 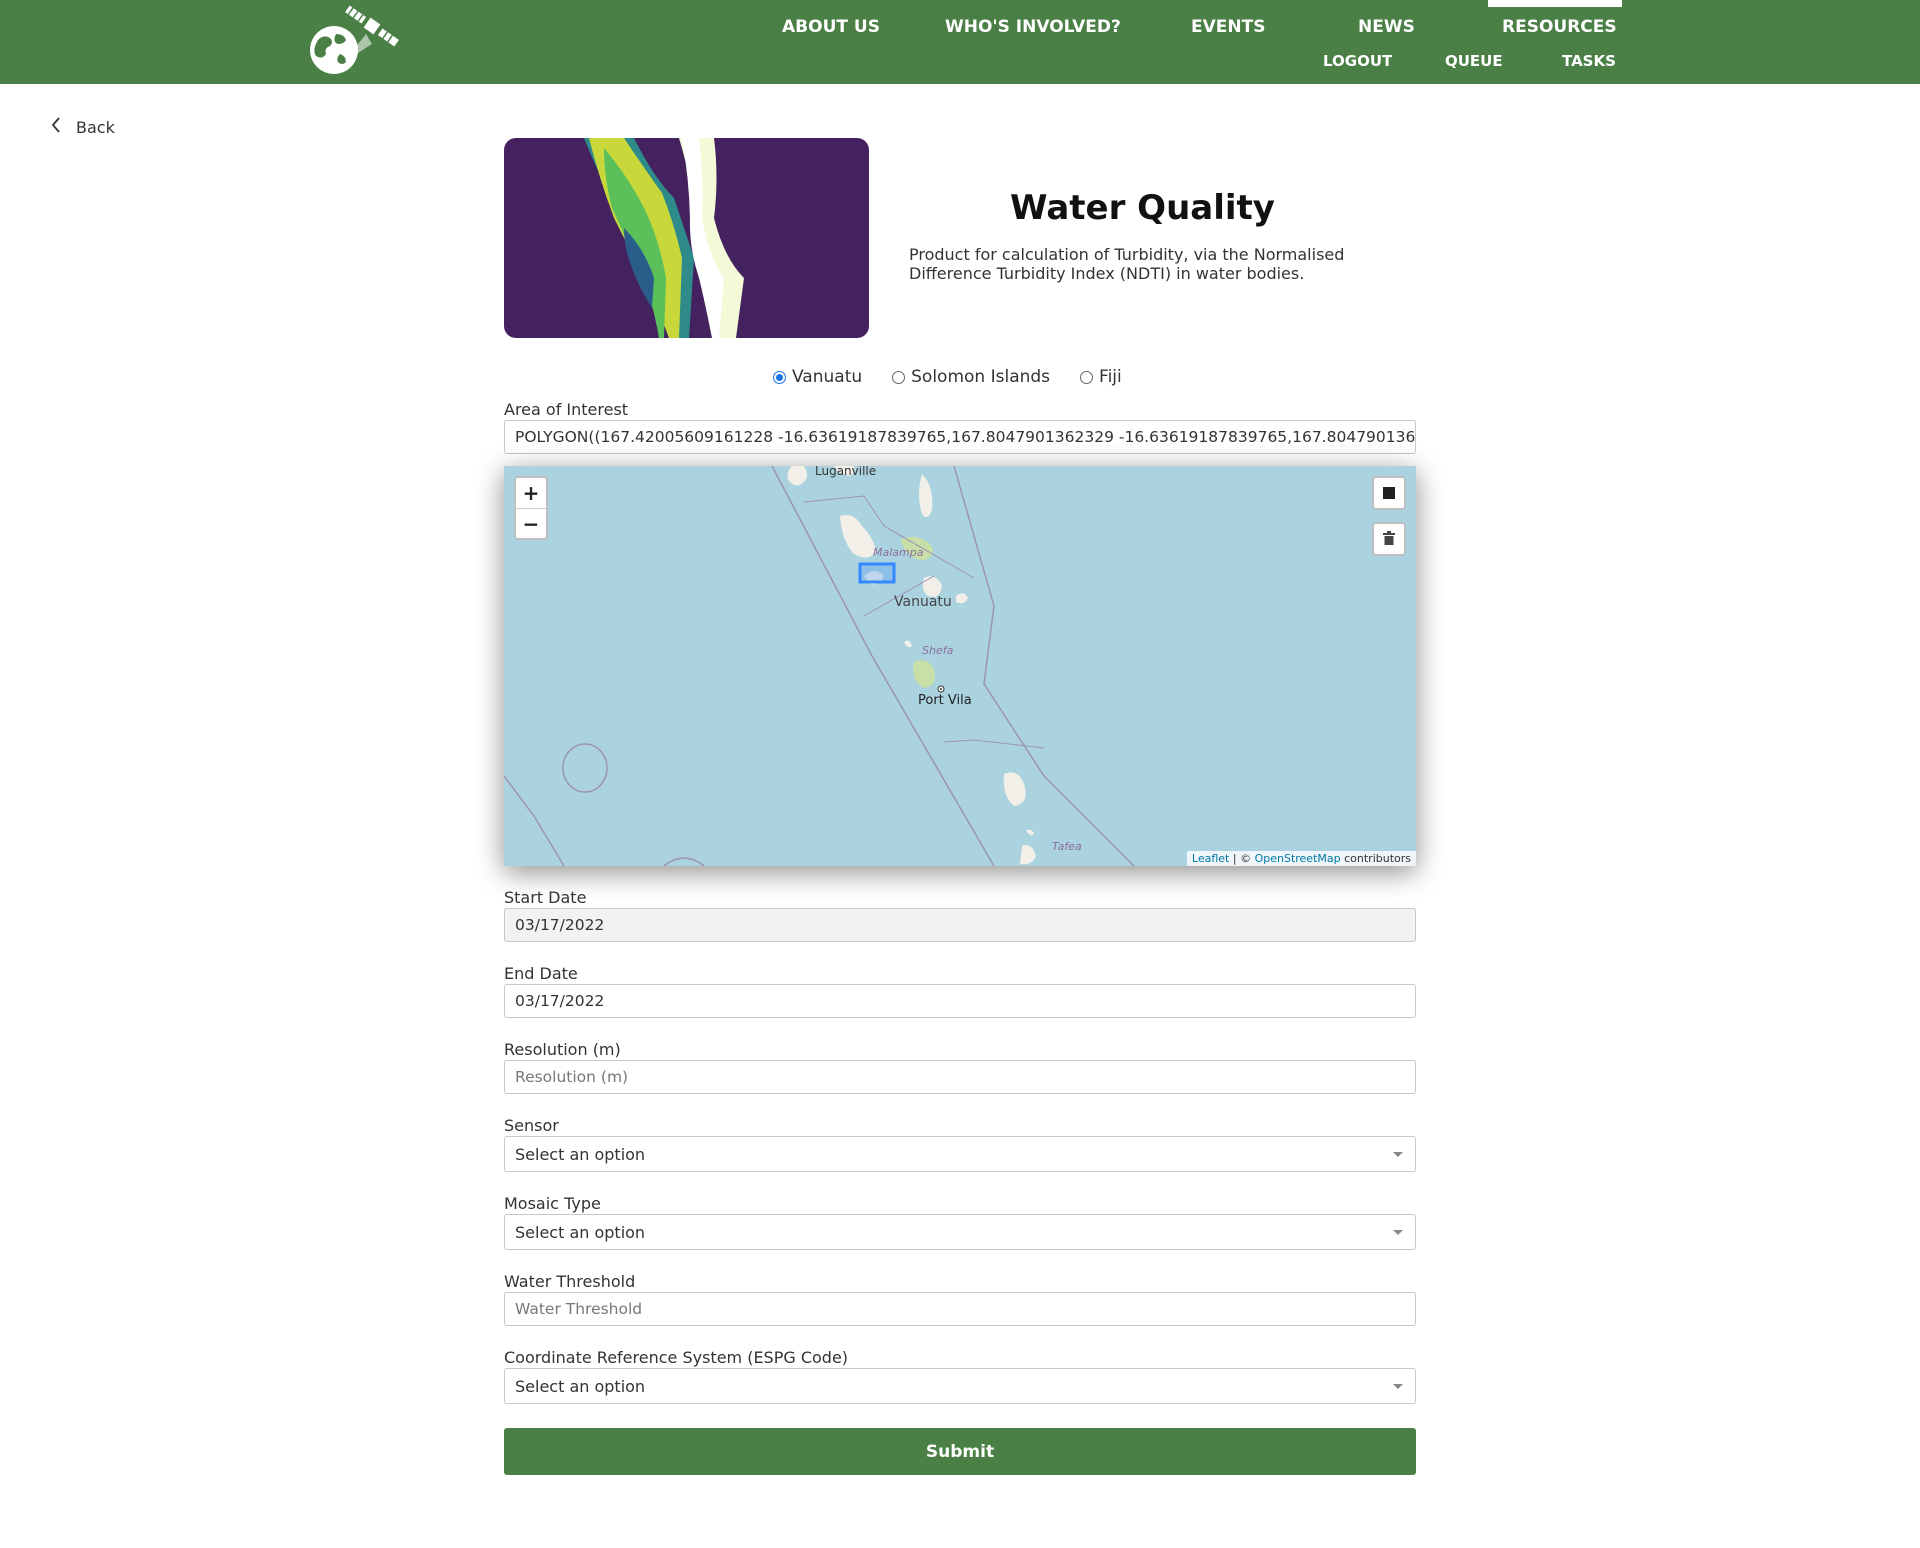 What do you see at coordinates (779, 377) in the screenshot?
I see `radio-checked-icon` at bounding box center [779, 377].